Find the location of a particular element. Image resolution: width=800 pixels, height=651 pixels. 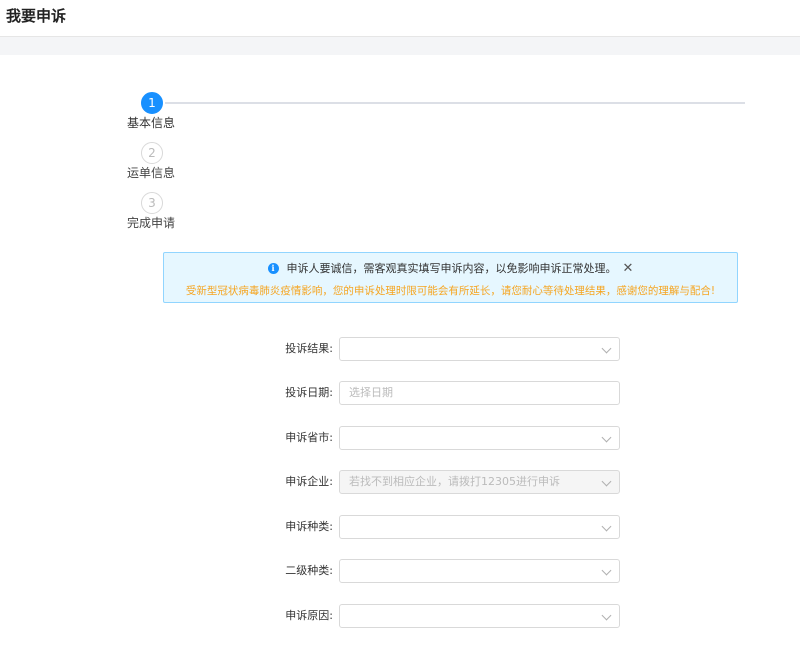

step-2-number: 2 is located at coordinates (152, 153).